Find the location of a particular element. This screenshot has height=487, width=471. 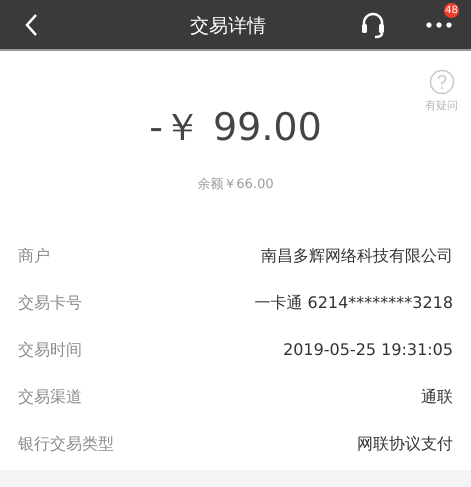

detail-value: 南昌多辉网络科技有限公司 is located at coordinates (357, 256).